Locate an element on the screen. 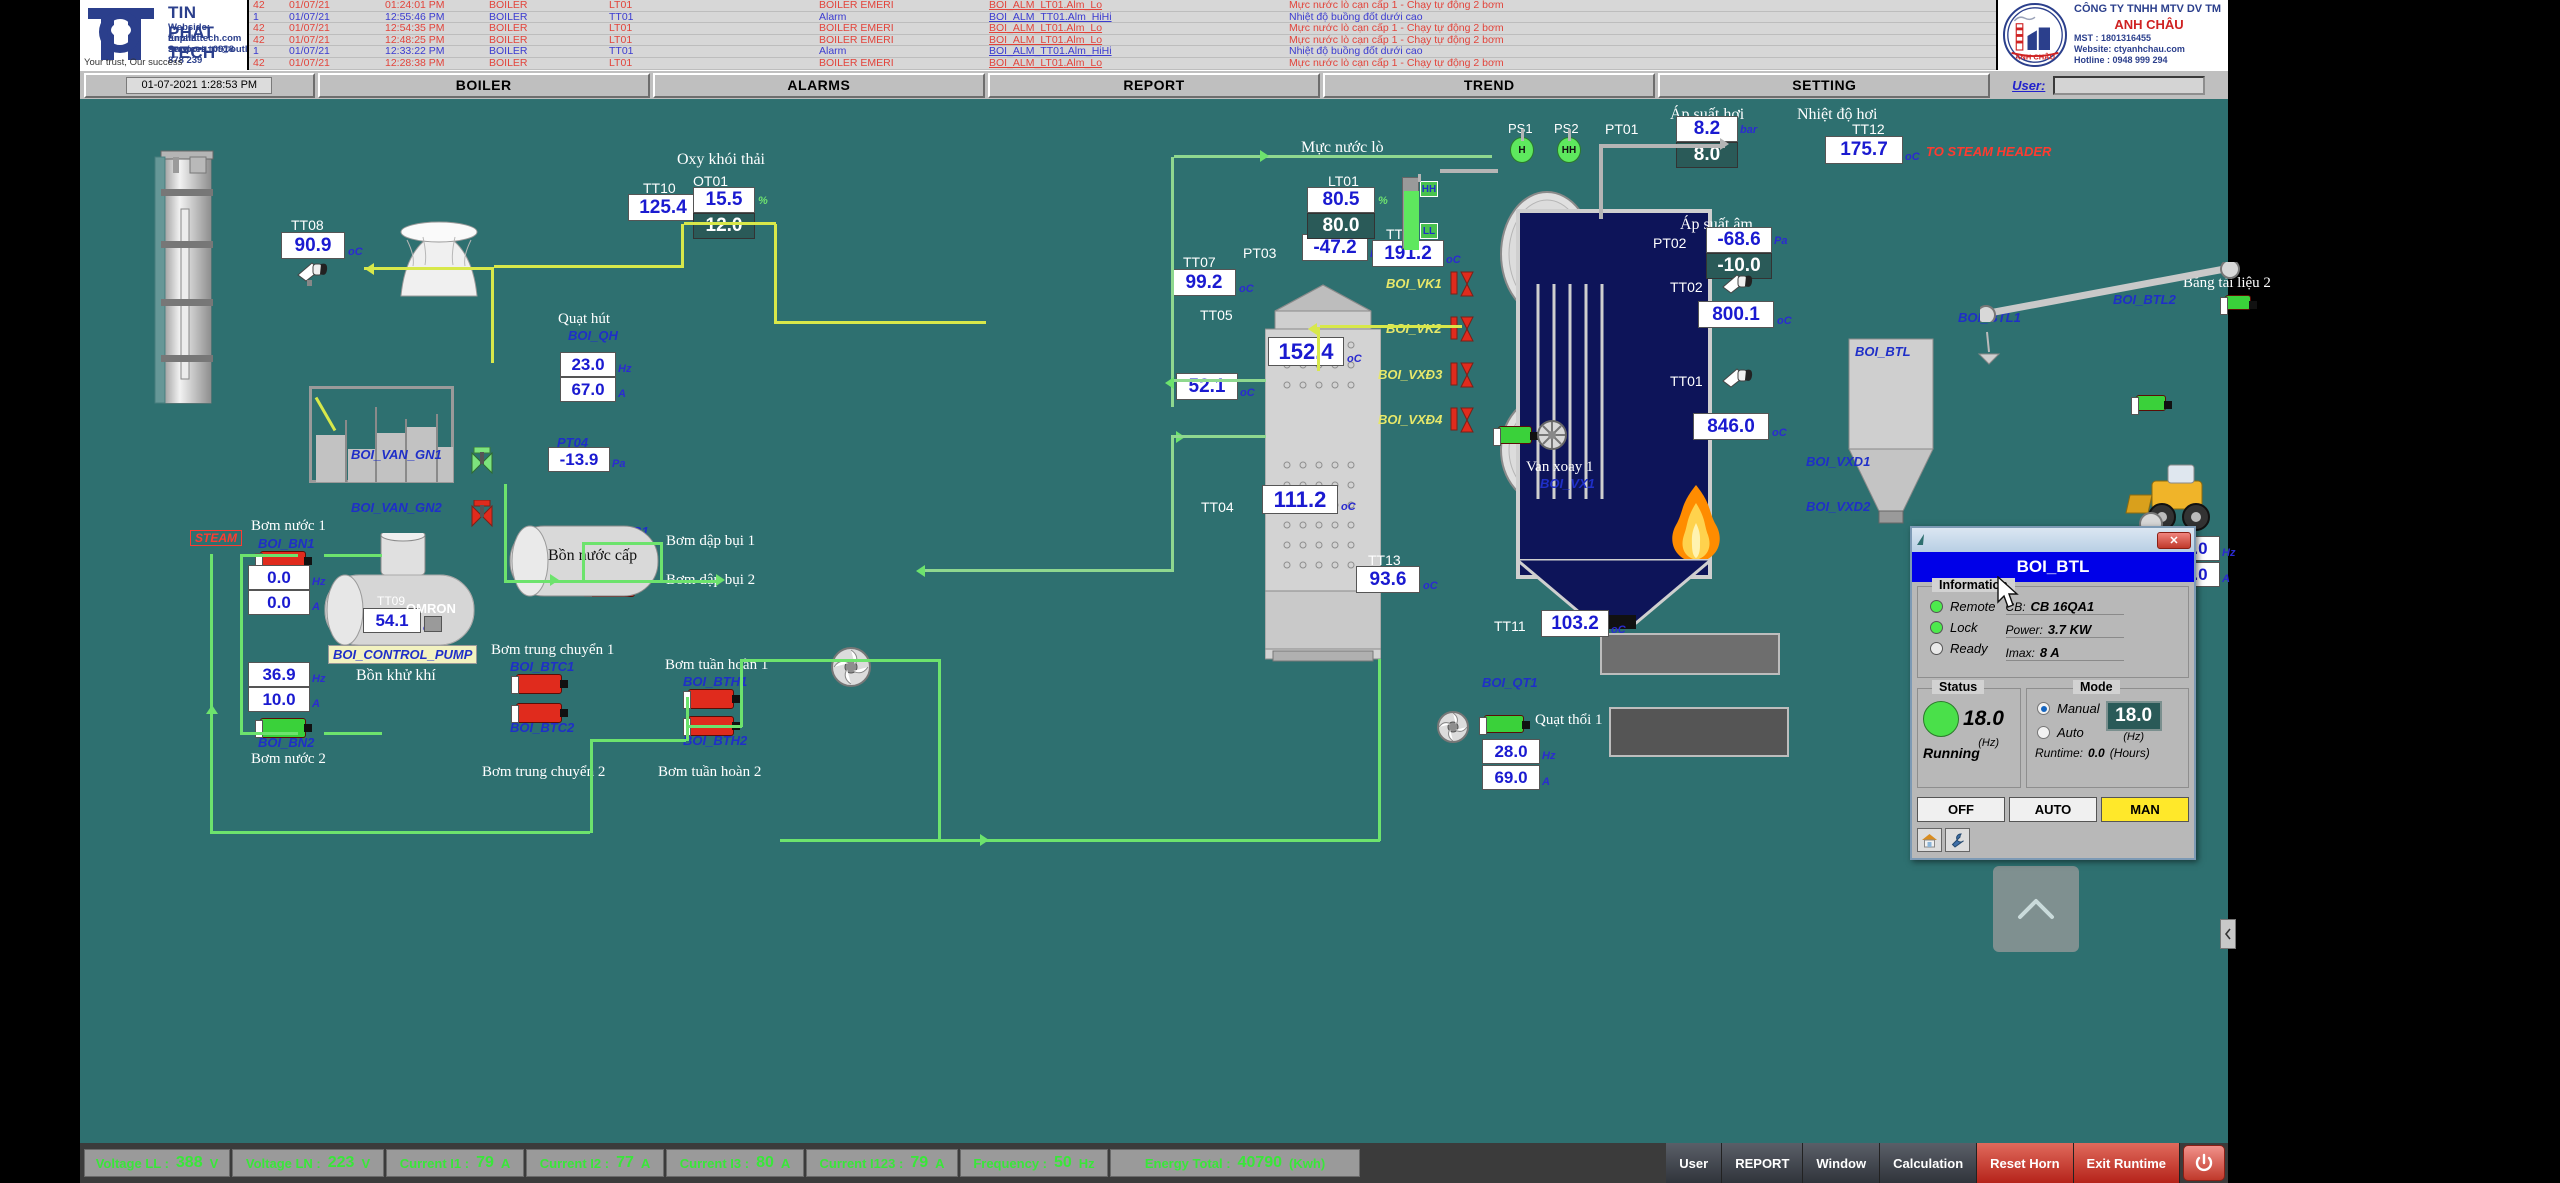 The image size is (2560, 1183). alarm-cell-time: 12:55:46 PM is located at coordinates (415, 17).